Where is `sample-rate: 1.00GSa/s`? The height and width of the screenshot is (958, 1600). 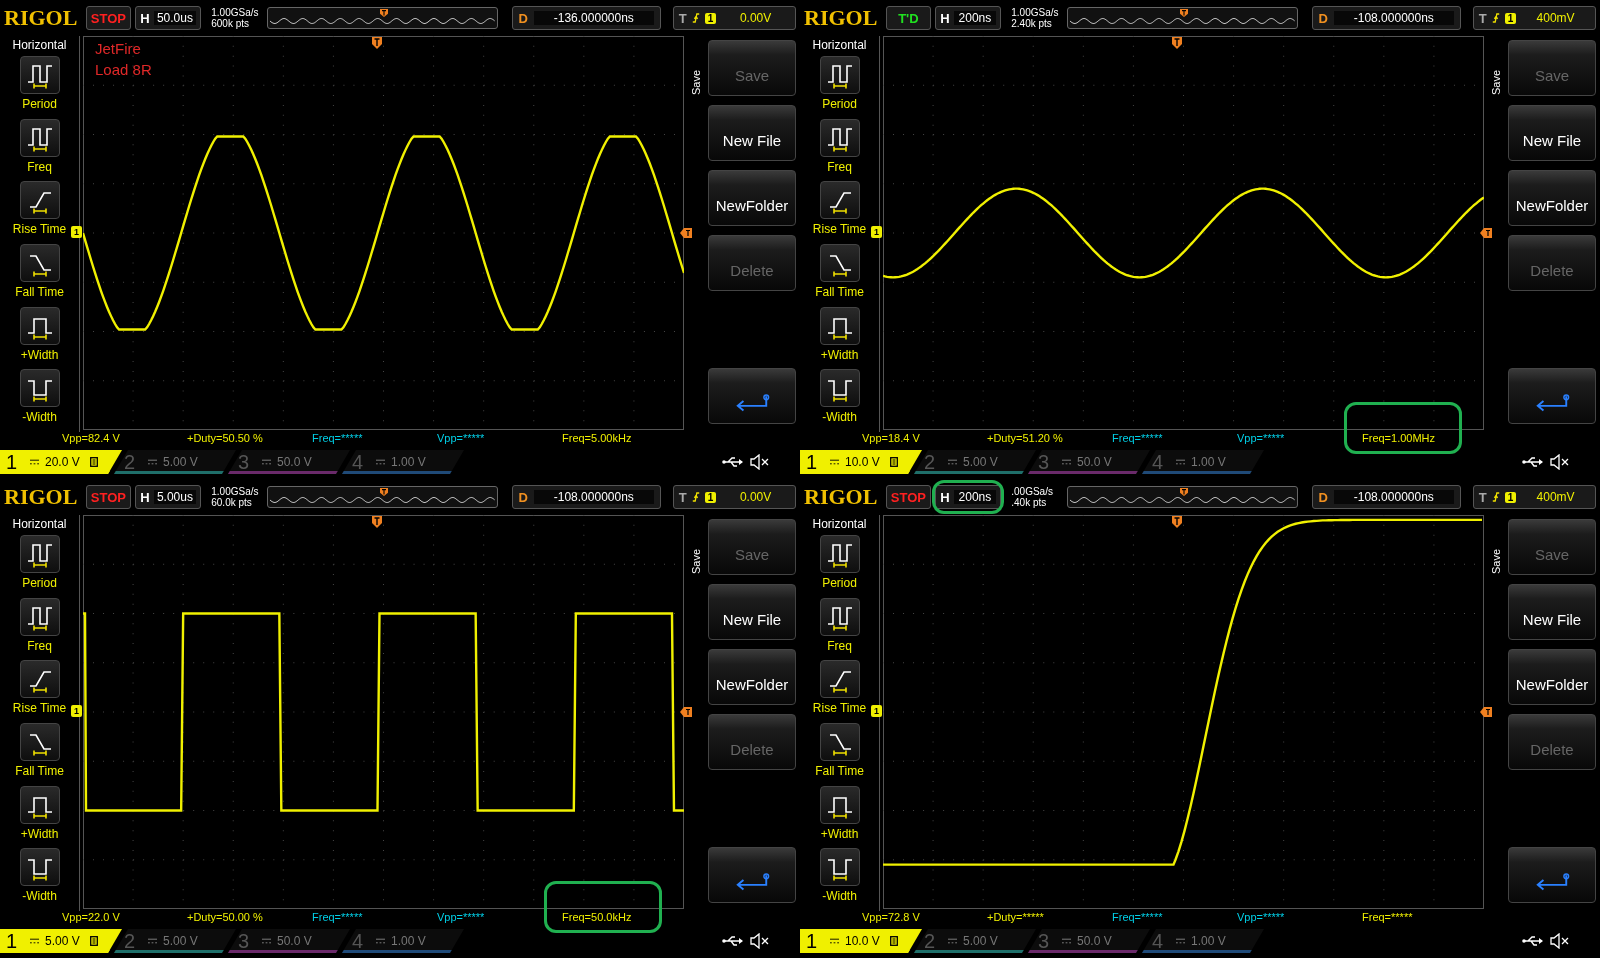 sample-rate: 1.00GSa/s is located at coordinates (1035, 12).